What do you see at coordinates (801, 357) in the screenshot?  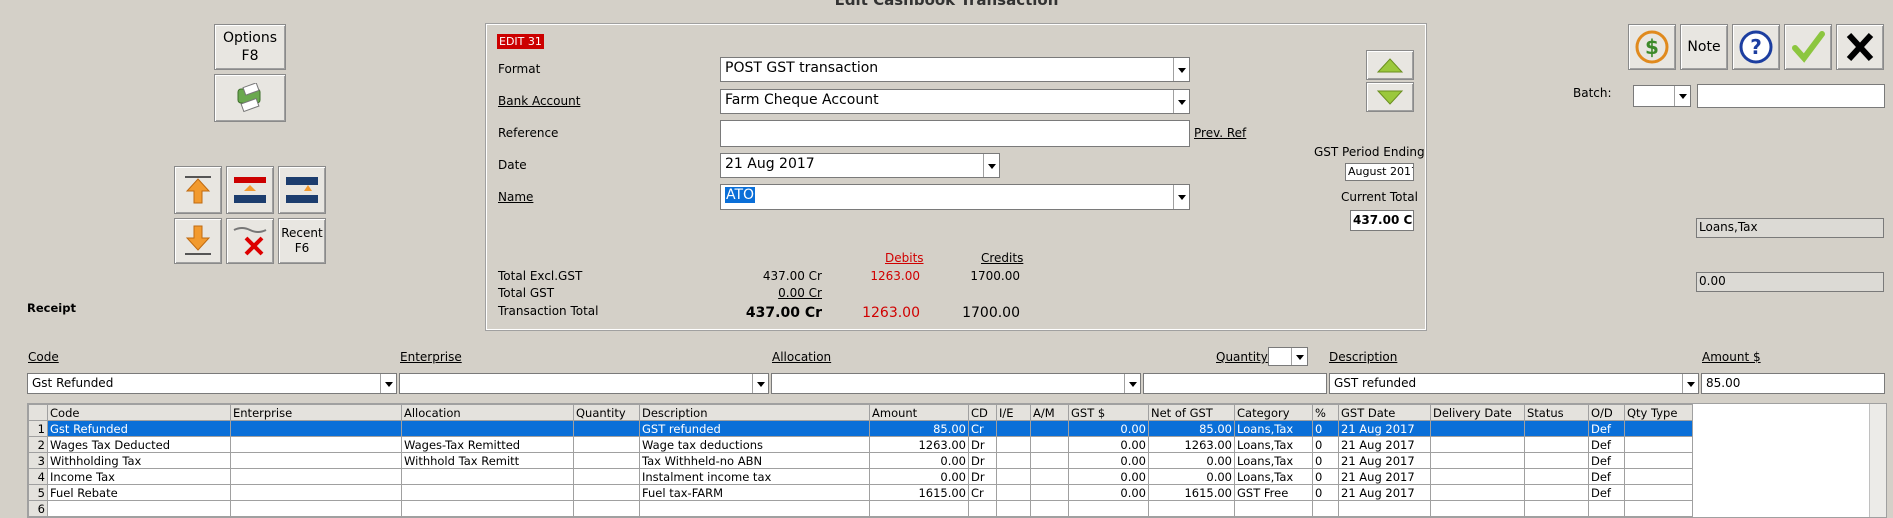 I see `allocation-label: Allocation` at bounding box center [801, 357].